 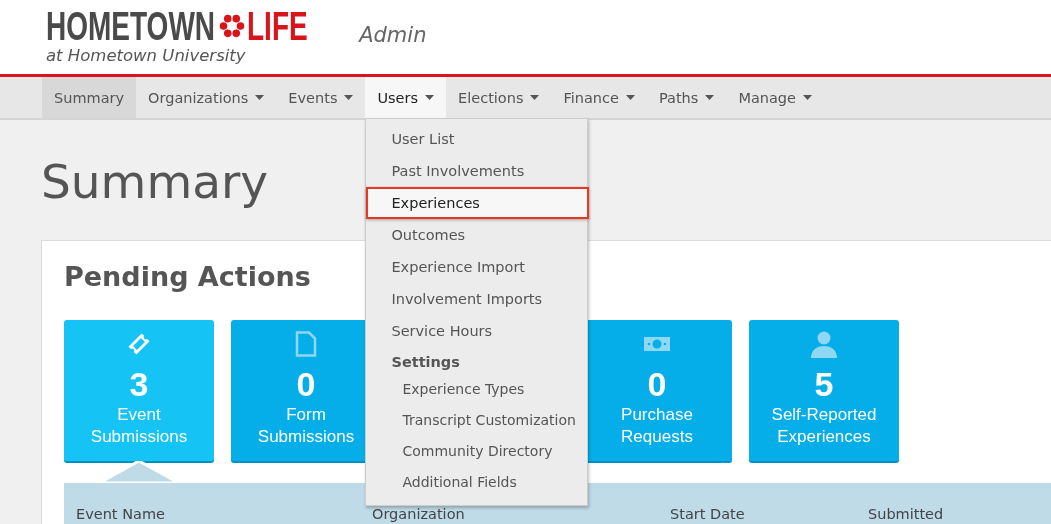 What do you see at coordinates (824, 344) in the screenshot?
I see `person-icon` at bounding box center [824, 344].